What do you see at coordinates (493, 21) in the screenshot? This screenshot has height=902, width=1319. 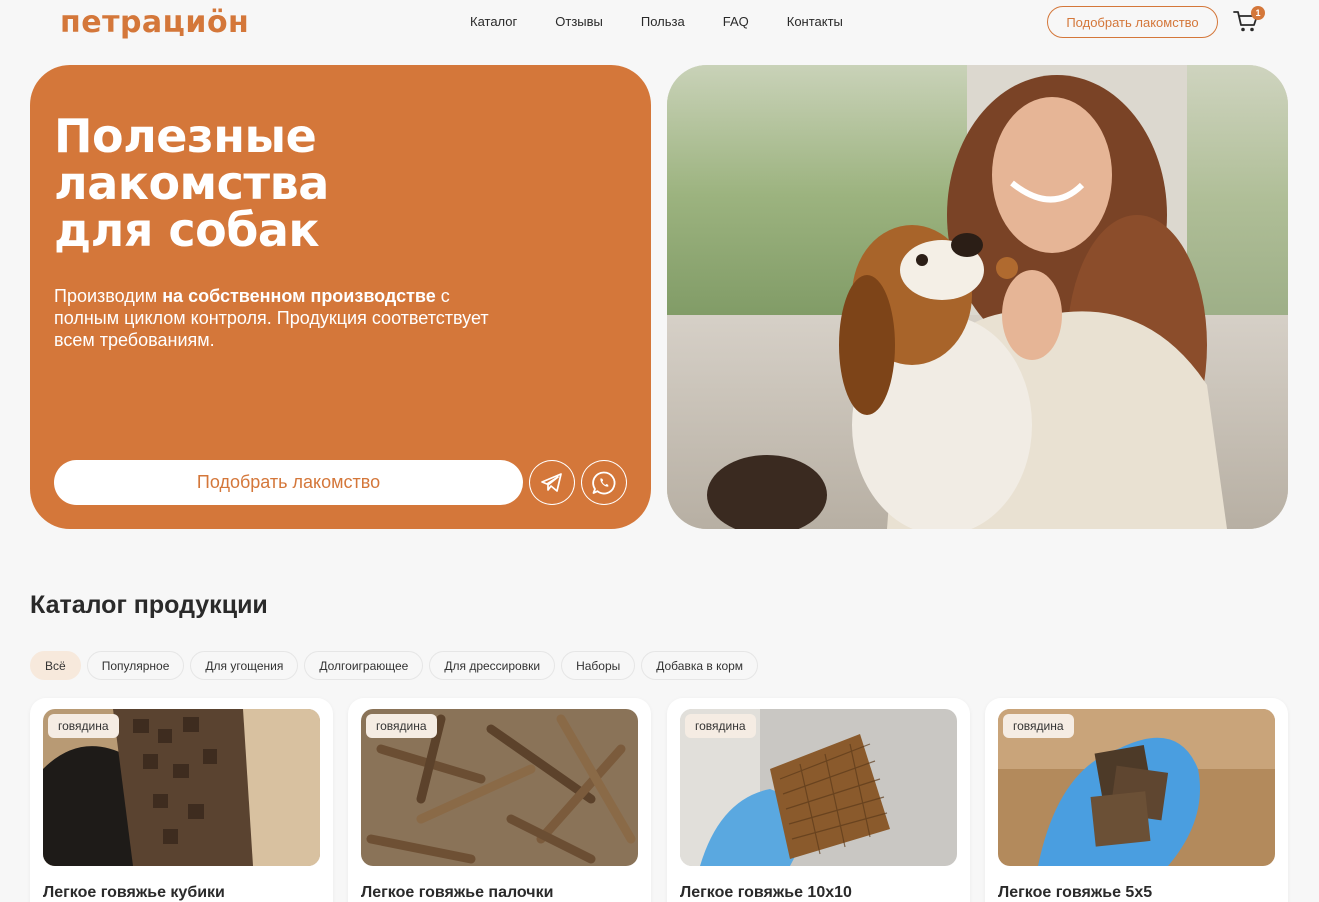 I see `nav-catalog: Каталог` at bounding box center [493, 21].